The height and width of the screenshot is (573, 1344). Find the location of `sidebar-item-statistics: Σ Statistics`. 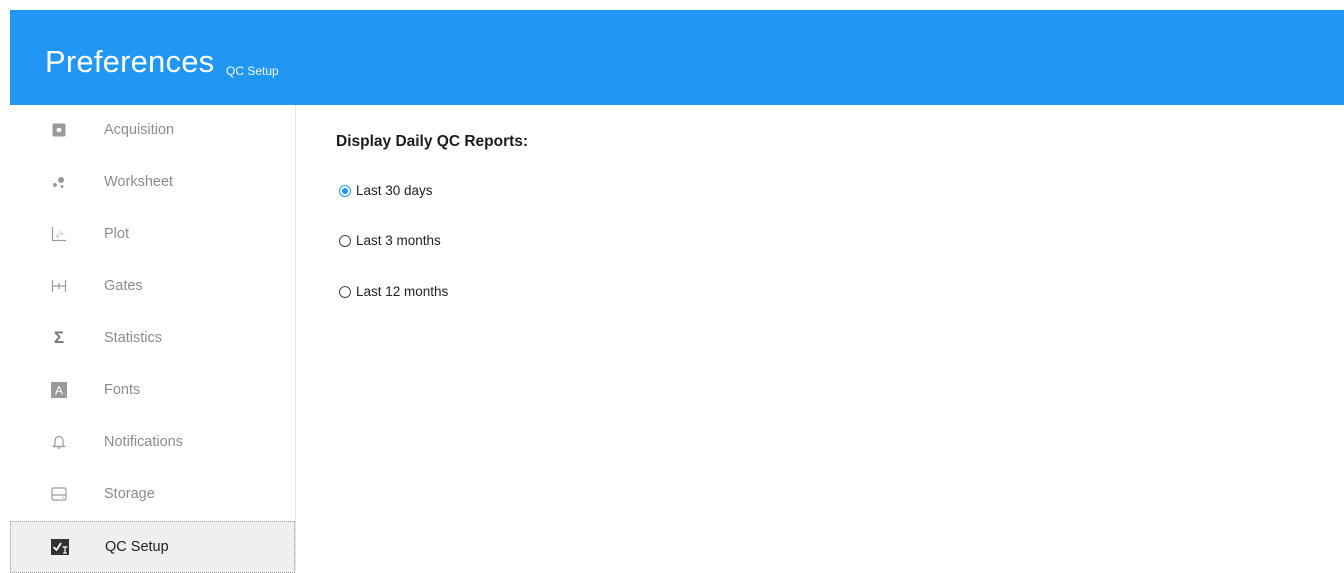

sidebar-item-statistics: Σ Statistics is located at coordinates (152, 339).